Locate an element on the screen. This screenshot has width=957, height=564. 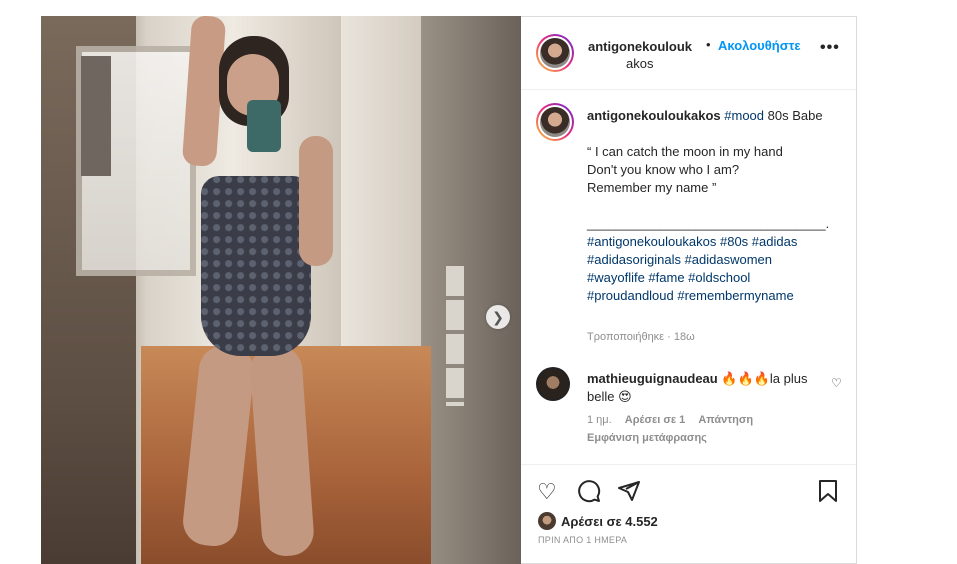
like-heart-icon: ♡ is located at coordinates (550, 492).